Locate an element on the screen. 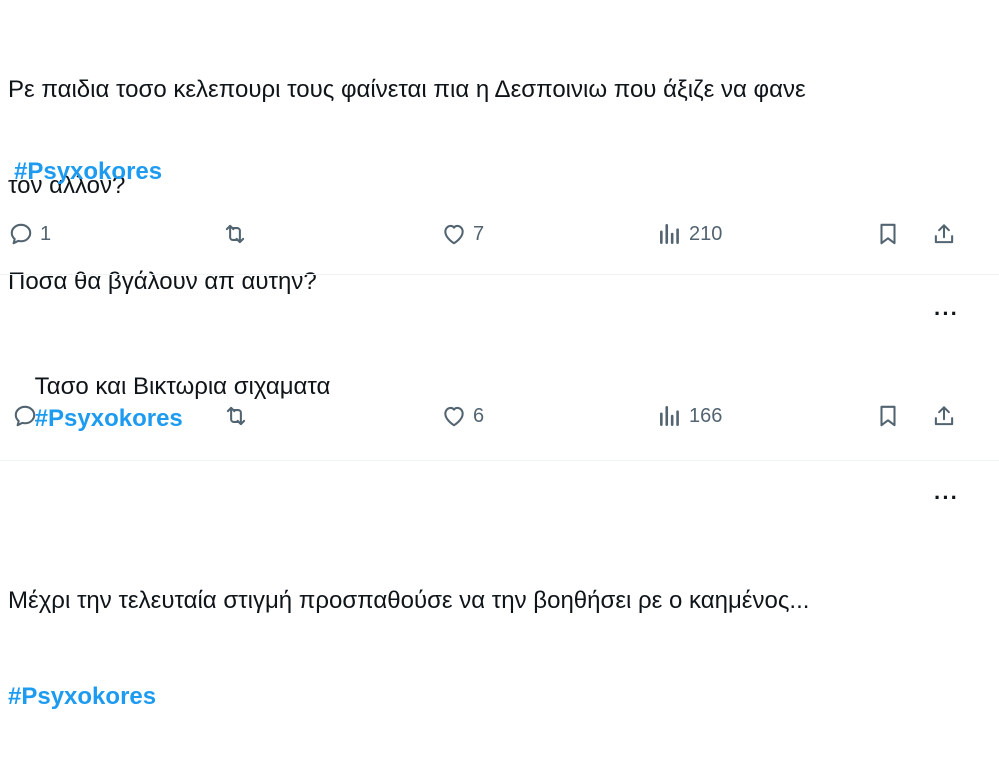  like-count: 7 is located at coordinates (479, 233).